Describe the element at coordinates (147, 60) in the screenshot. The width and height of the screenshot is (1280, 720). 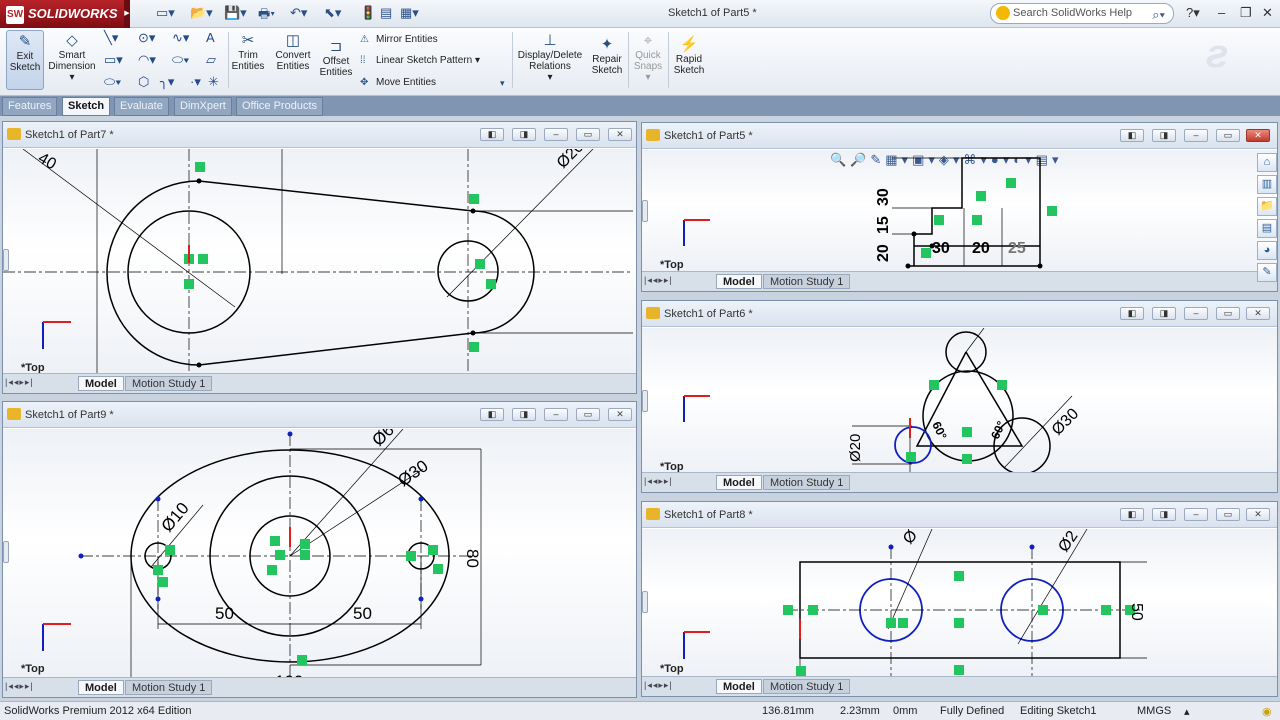
I see `arc-icon: ◠▾` at that location.